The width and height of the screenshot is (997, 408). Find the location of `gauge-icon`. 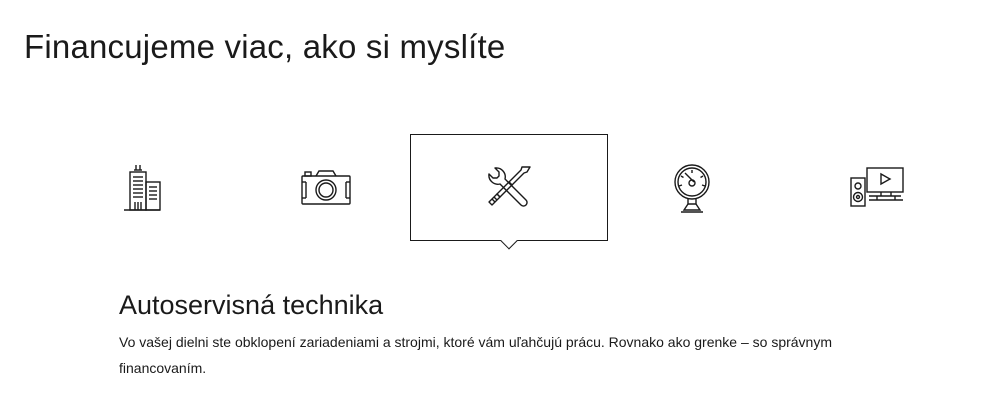

gauge-icon is located at coordinates (692, 188).